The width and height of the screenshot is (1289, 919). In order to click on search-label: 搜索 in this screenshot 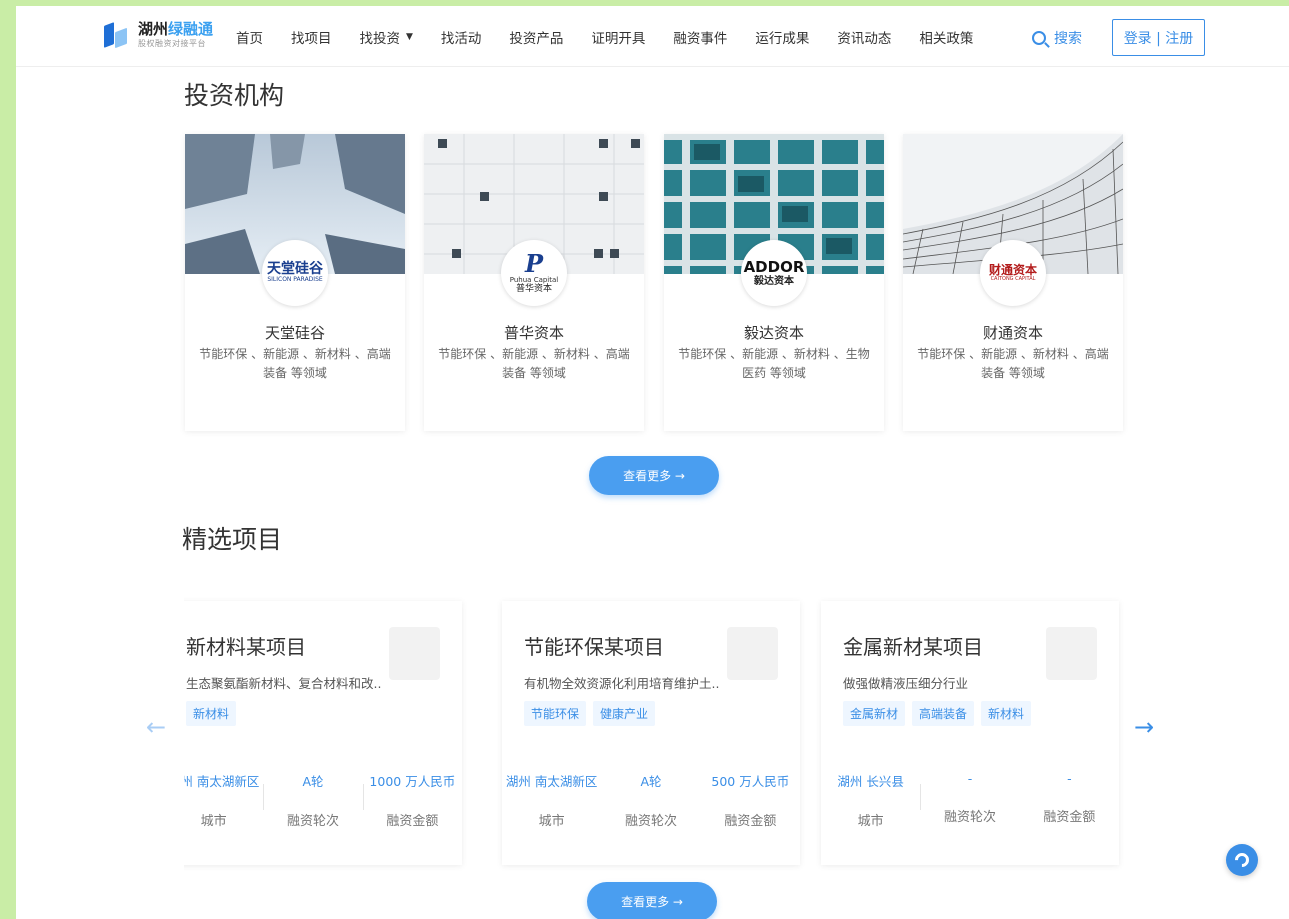, I will do `click(1068, 39)`.